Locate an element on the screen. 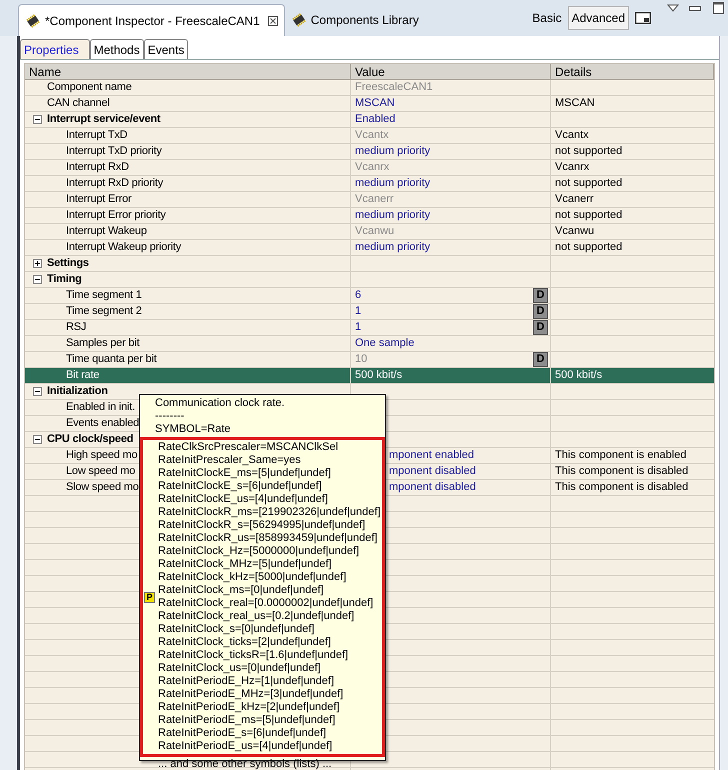  table-cell-text: Interrupt Error is located at coordinates (99, 200).